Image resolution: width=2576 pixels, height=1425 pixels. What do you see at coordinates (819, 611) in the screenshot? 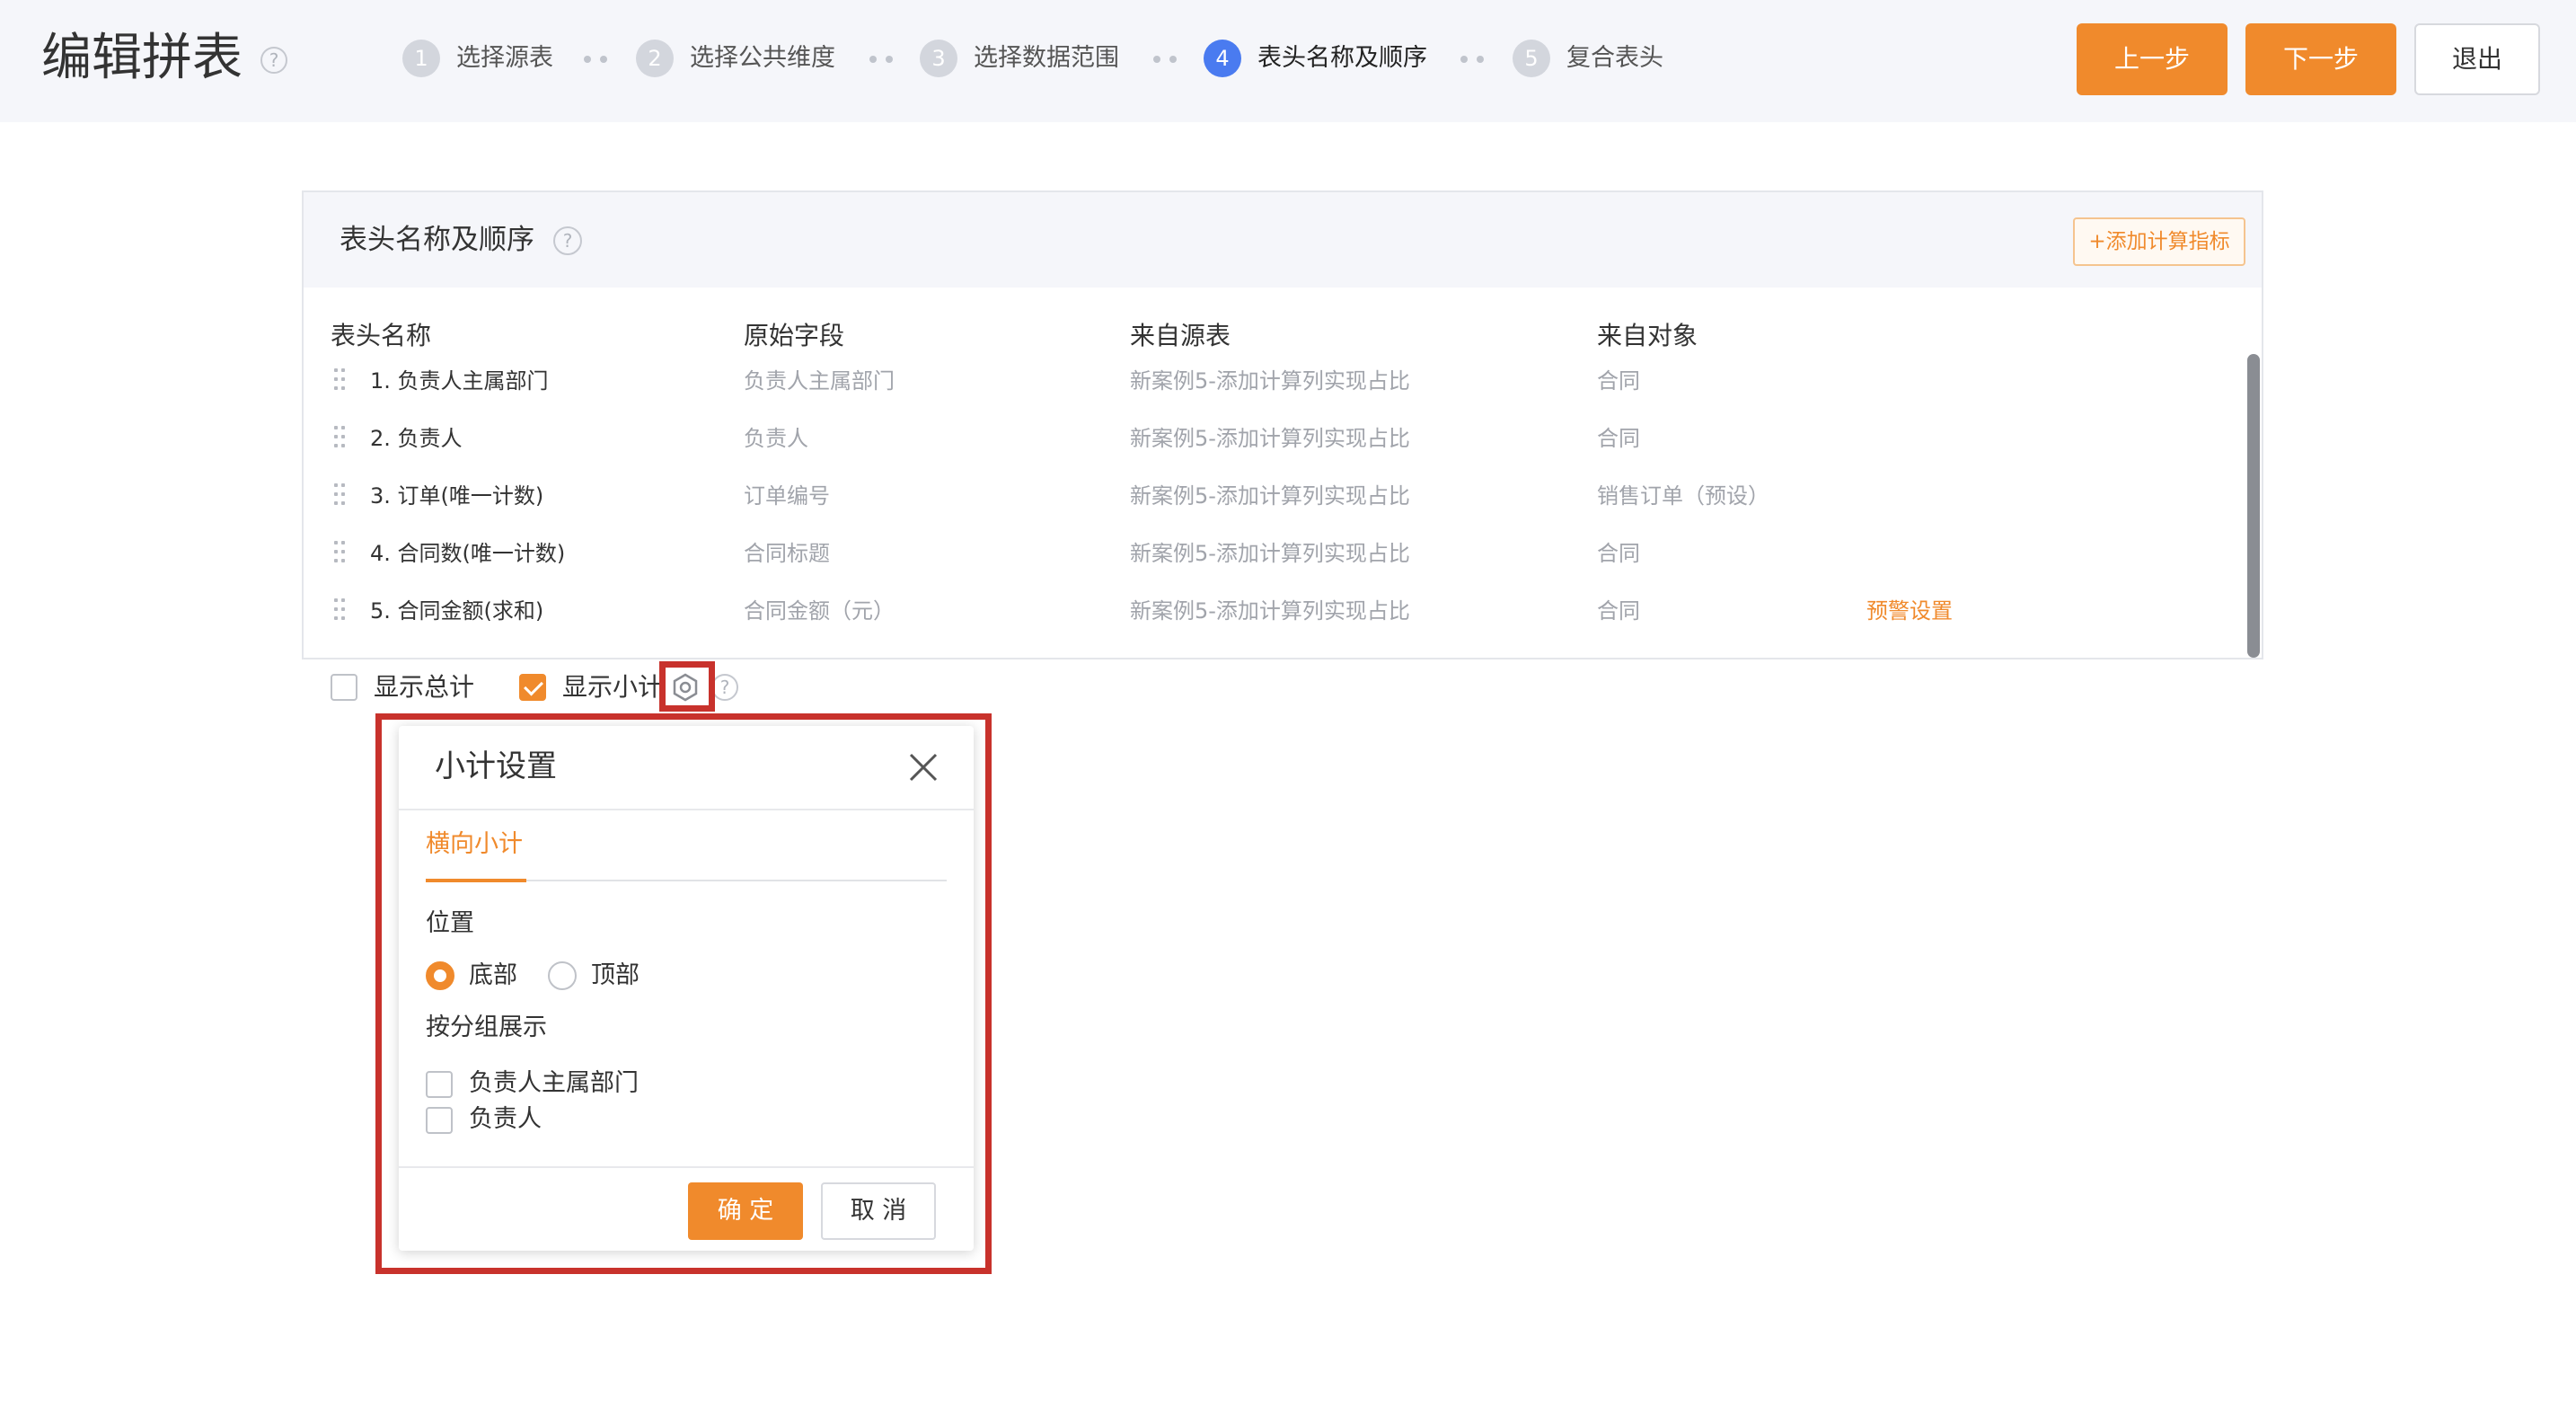
I see `row-field: 合同金额（元）` at bounding box center [819, 611].